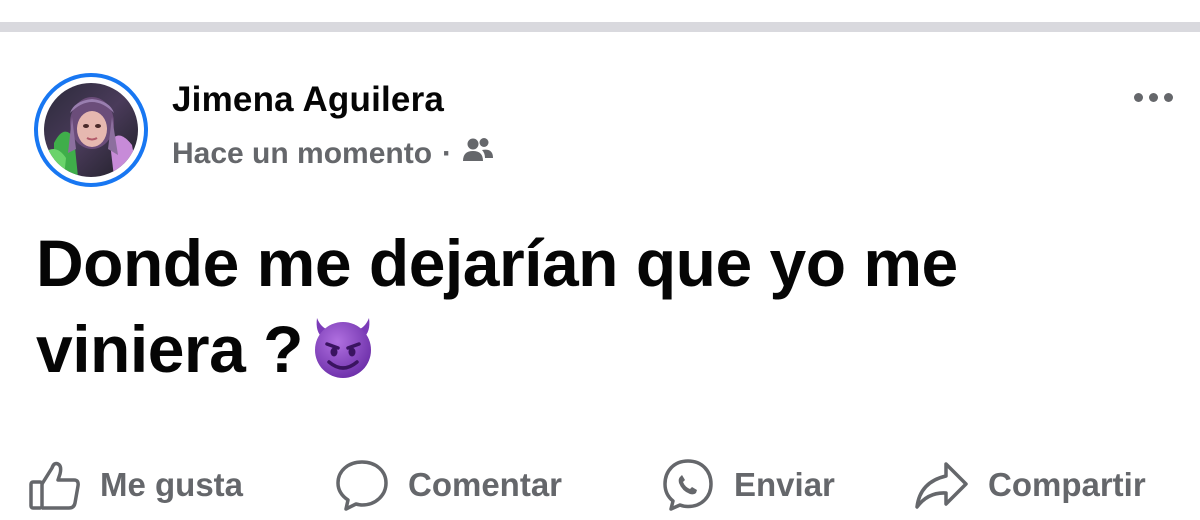  What do you see at coordinates (485, 484) in the screenshot?
I see `comment-label: Comentar` at bounding box center [485, 484].